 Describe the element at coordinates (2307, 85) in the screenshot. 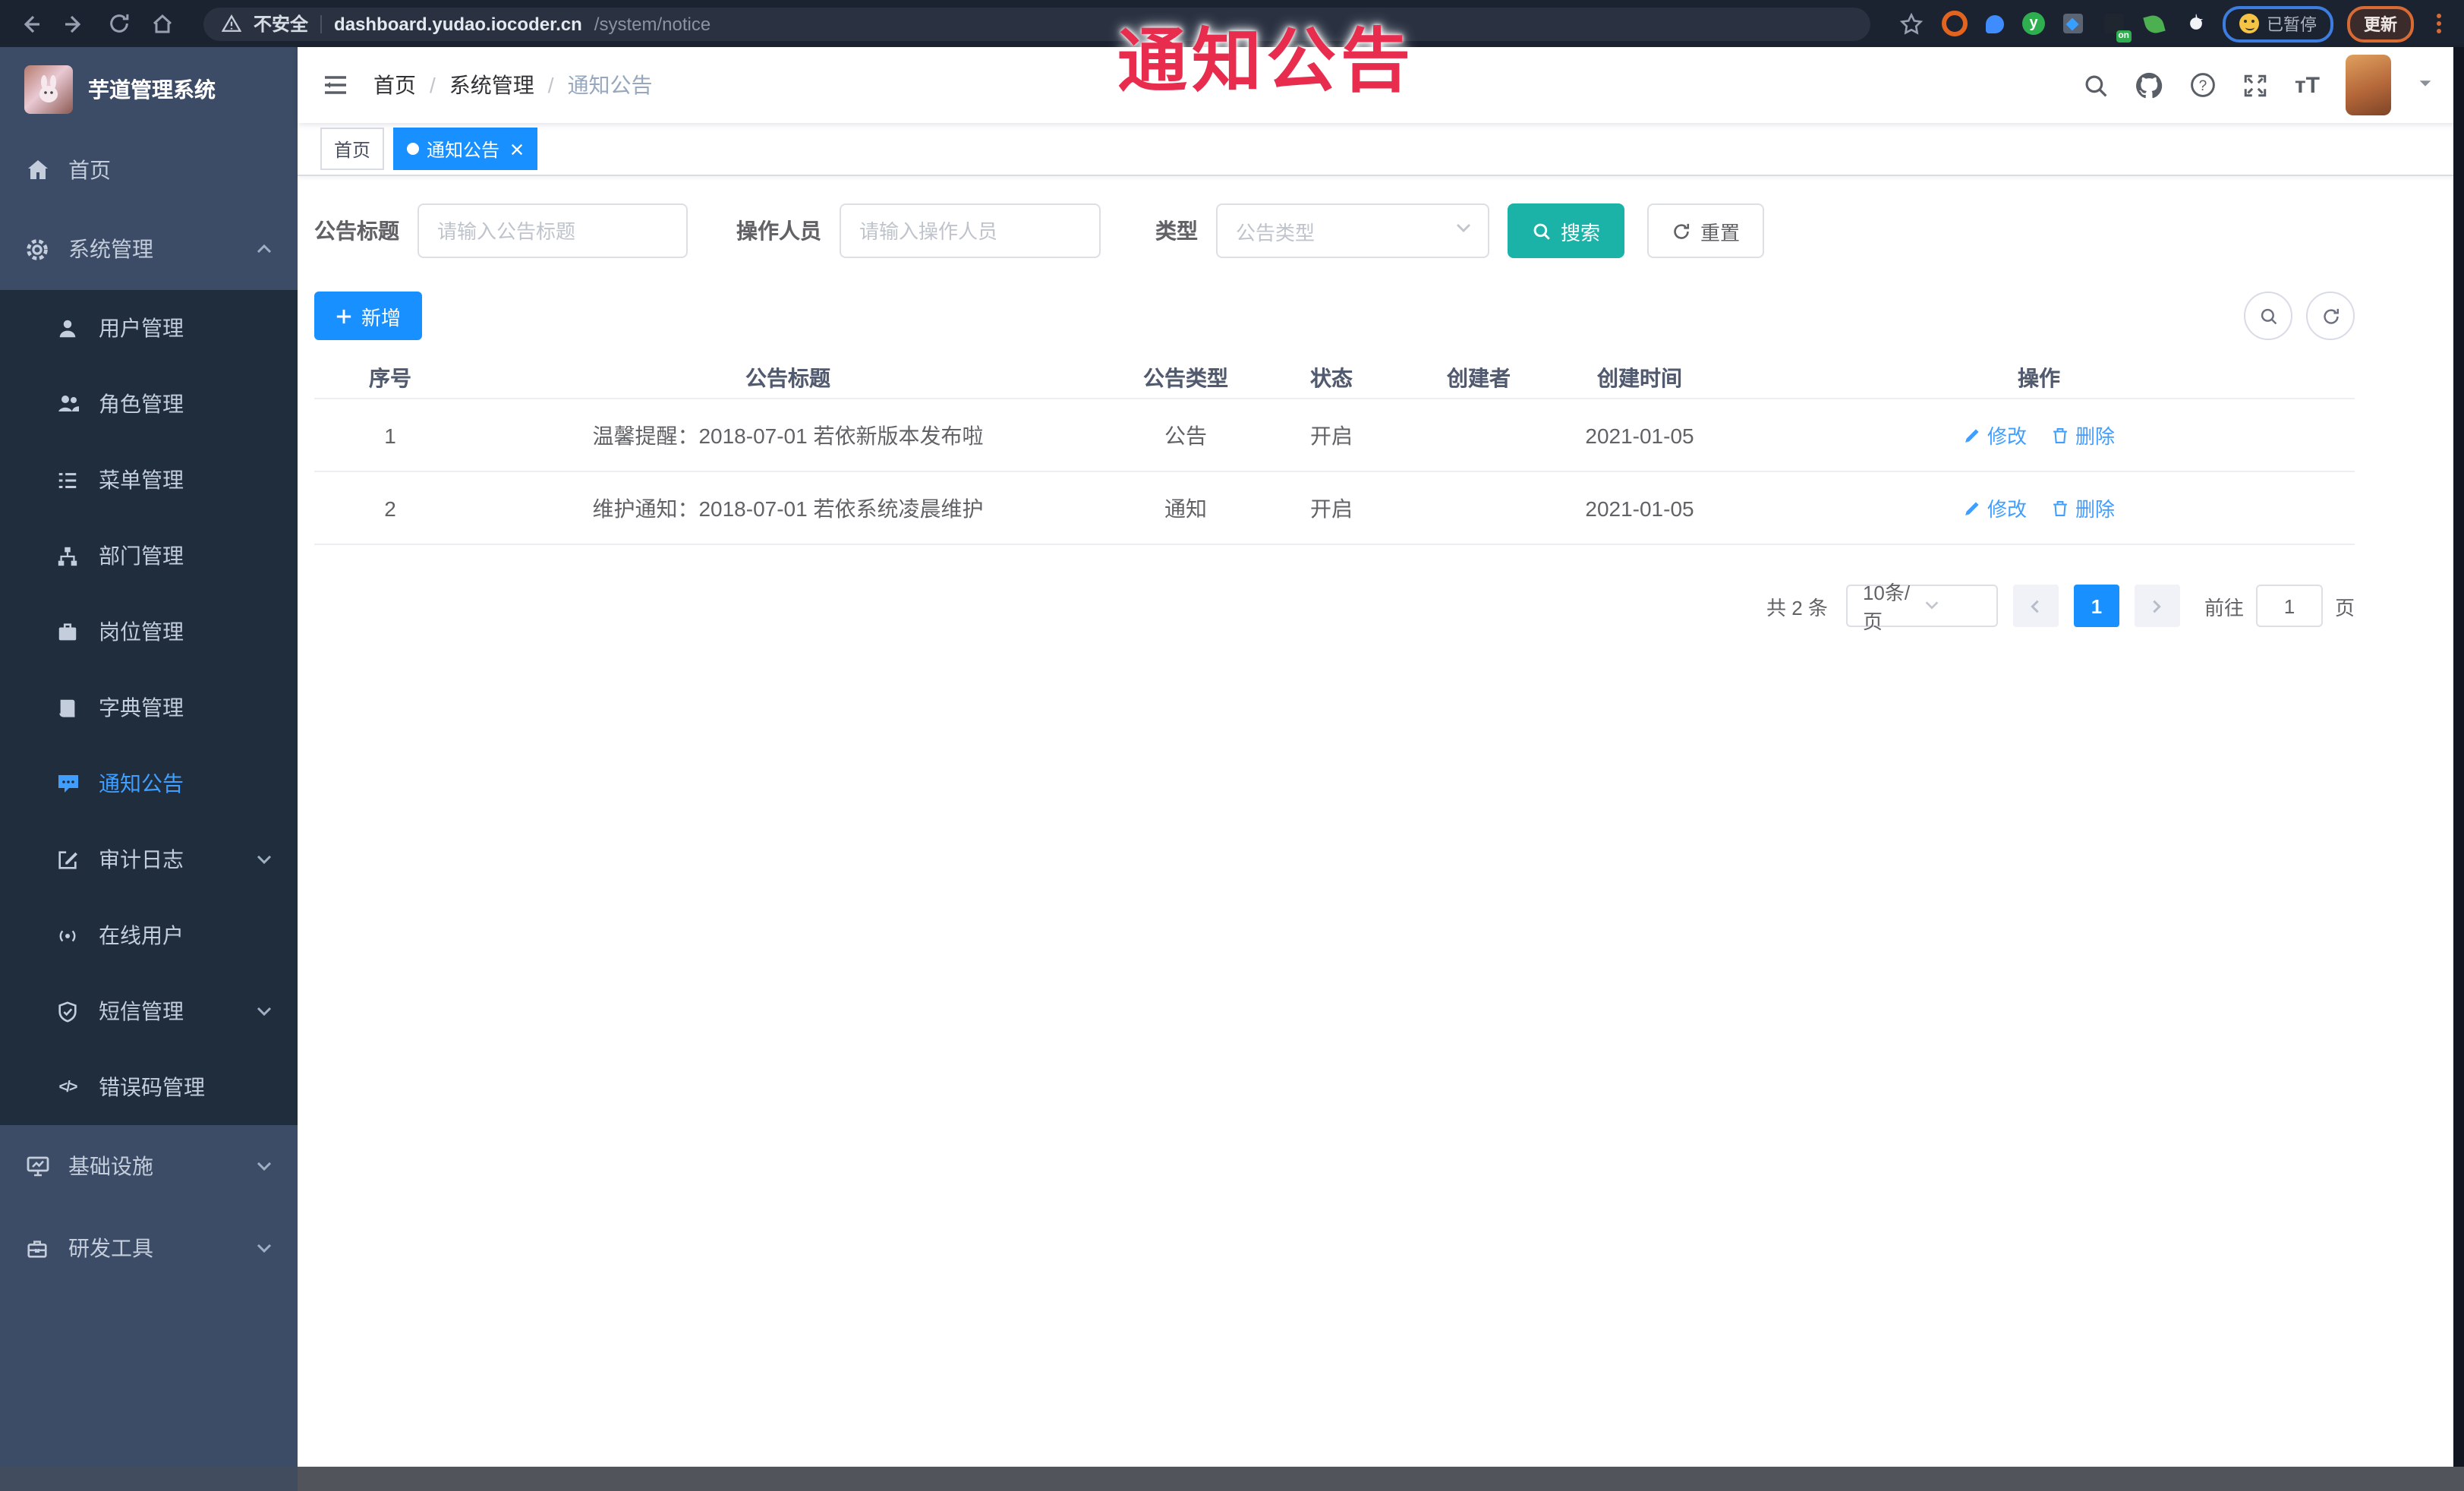

I see `font-size-icon: тT` at that location.